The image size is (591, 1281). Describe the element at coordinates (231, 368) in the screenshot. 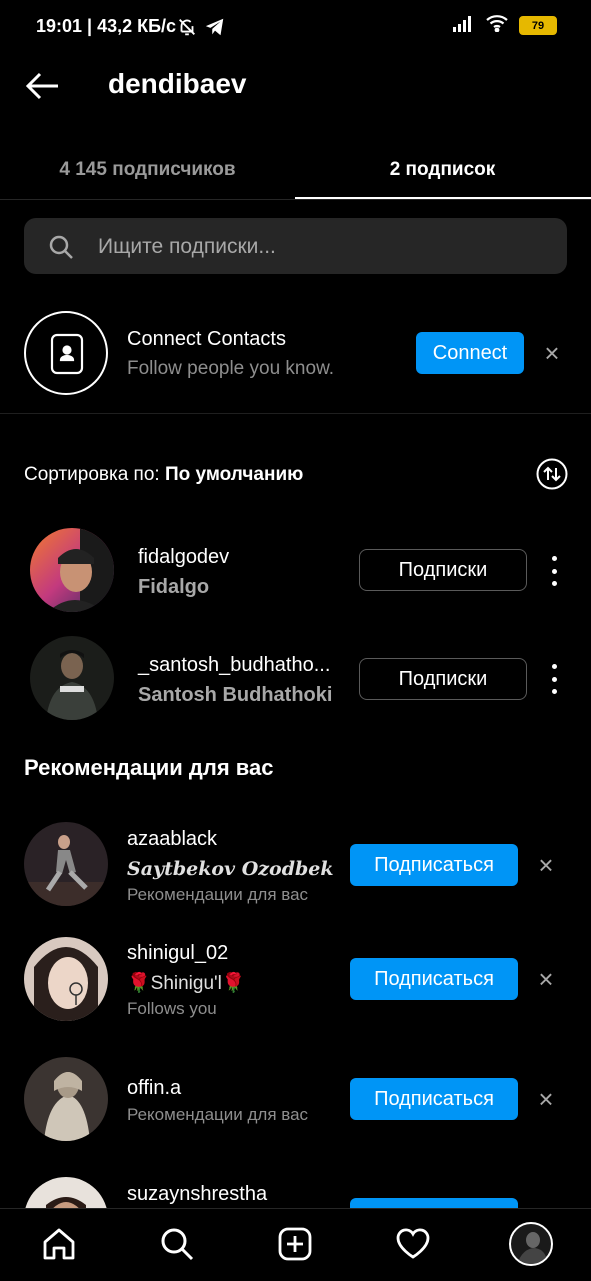

I see `connect-contacts-subtitle: Follow people you know.` at that location.